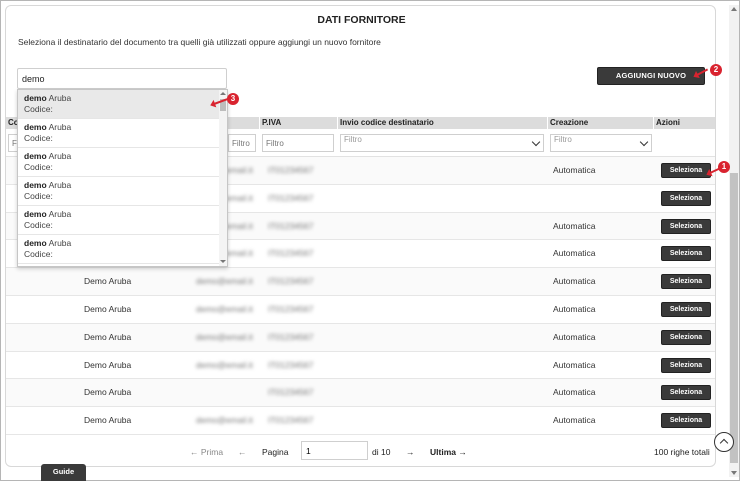 The height and width of the screenshot is (481, 740). I want to click on page-scroll-thumb, so click(734, 318).